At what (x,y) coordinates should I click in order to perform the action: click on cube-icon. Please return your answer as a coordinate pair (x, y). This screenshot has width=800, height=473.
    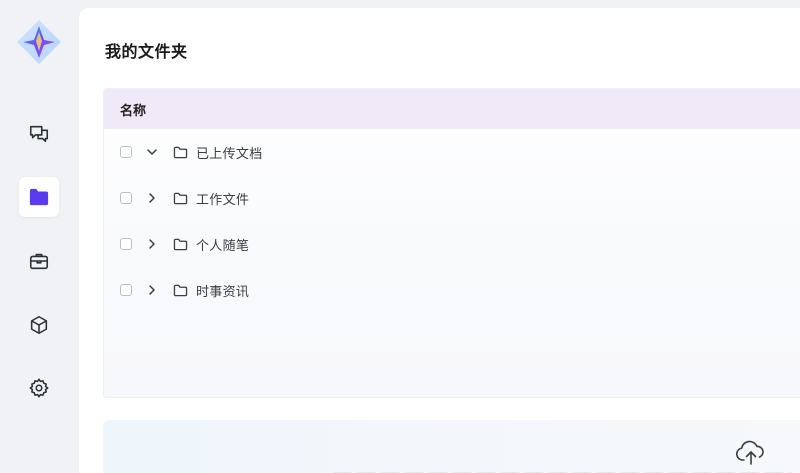
    Looking at the image, I should click on (39, 325).